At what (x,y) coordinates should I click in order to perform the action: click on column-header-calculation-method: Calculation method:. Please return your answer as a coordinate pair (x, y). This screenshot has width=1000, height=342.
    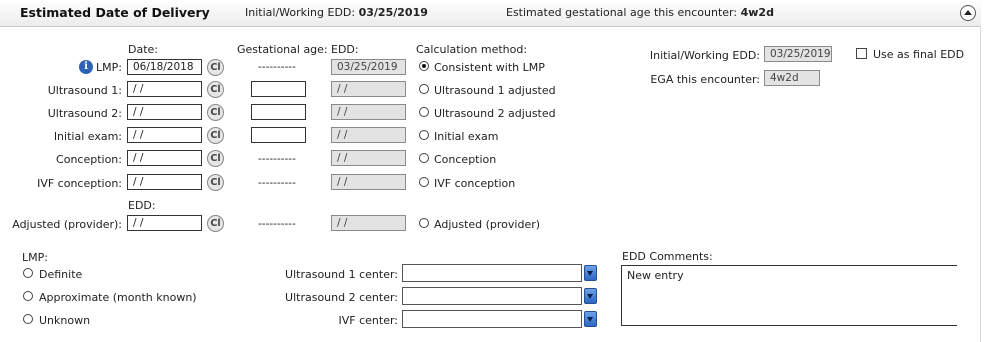
    Looking at the image, I should click on (472, 49).